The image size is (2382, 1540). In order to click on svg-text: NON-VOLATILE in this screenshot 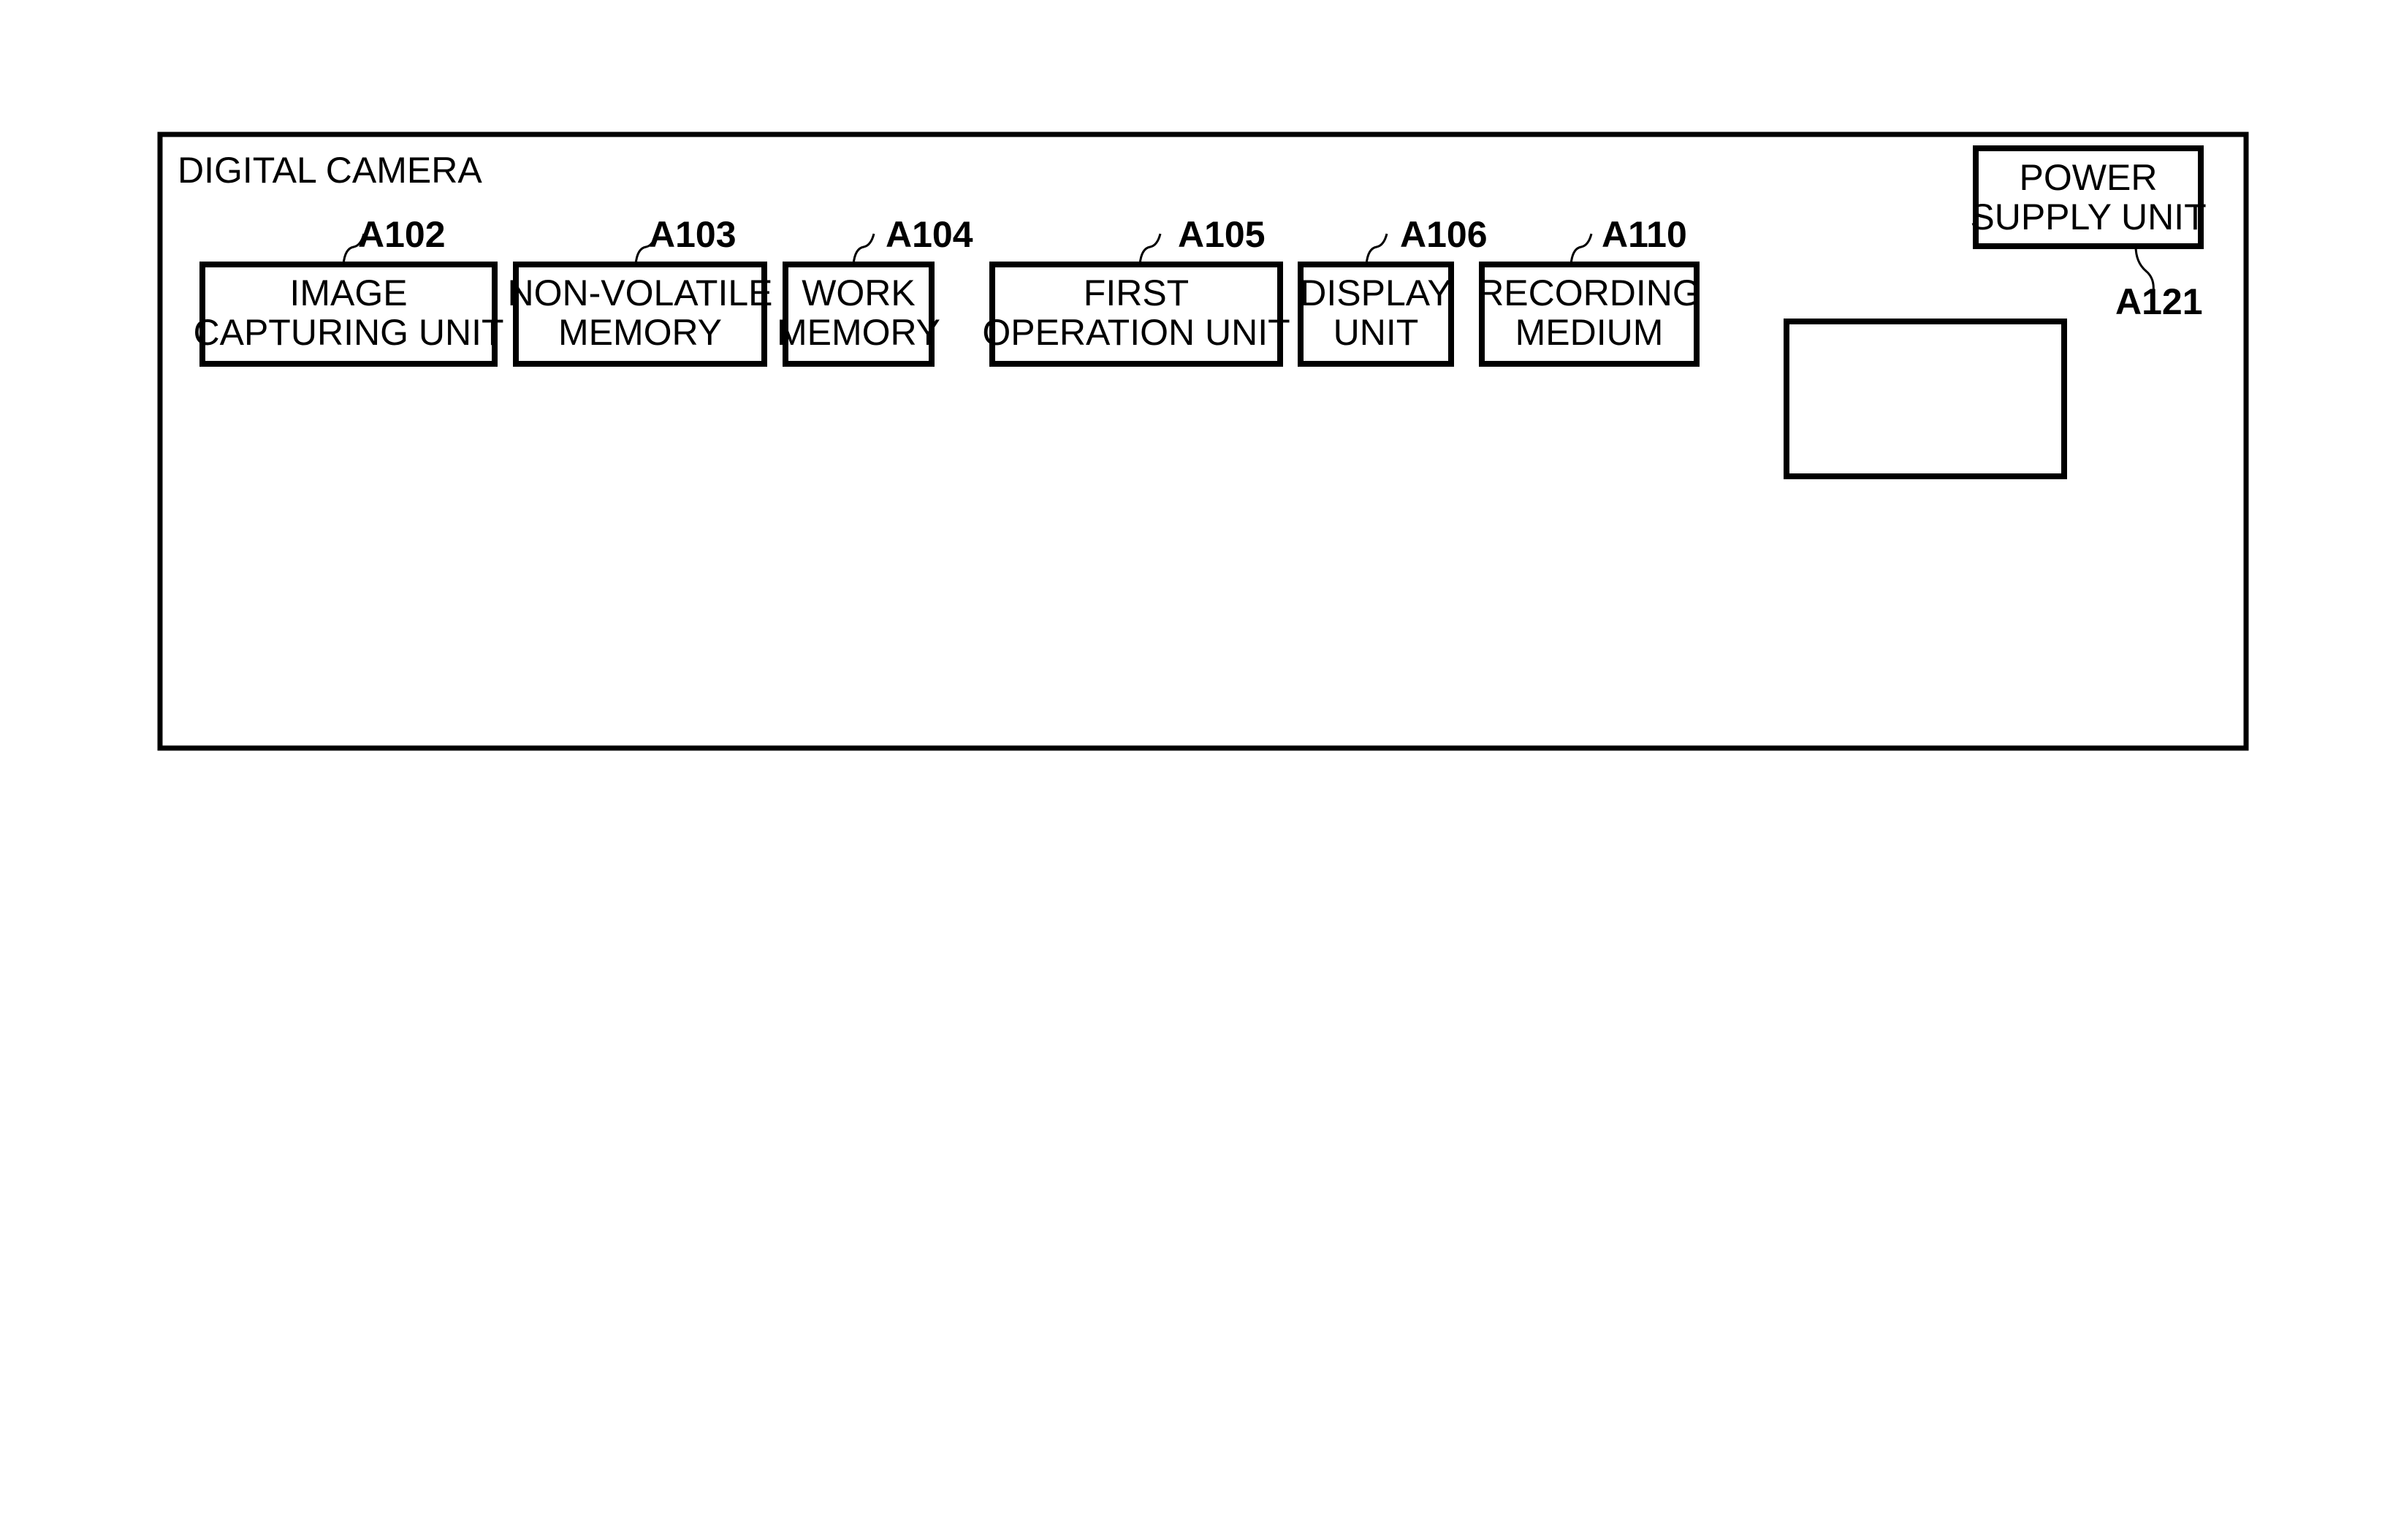, I will do `click(639, 292)`.